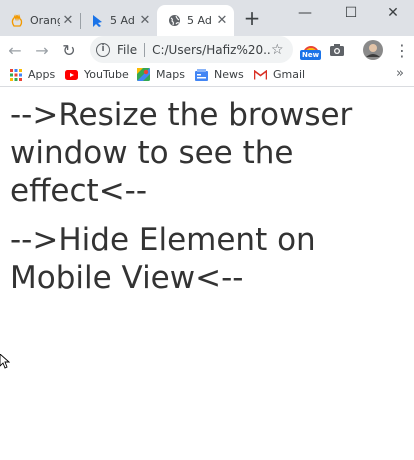 This screenshot has width=414, height=460. I want to click on address-bar: i File C:/Users/Hafiz%20... ☆, so click(191, 49).